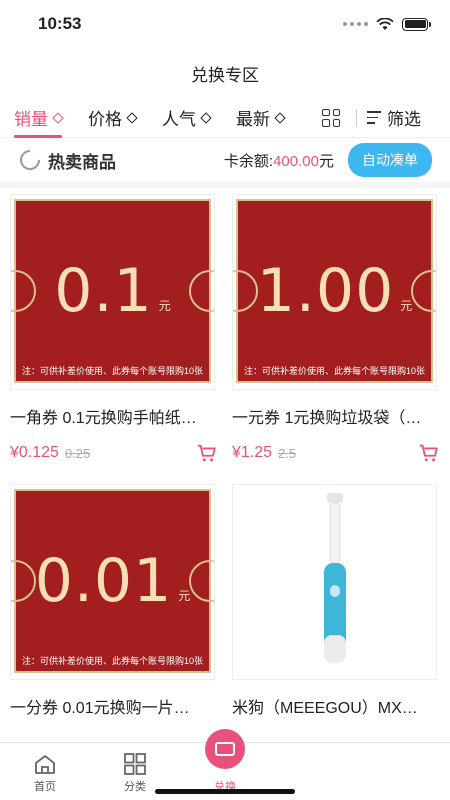 The width and height of the screenshot is (450, 800). I want to click on coupon-graphic: 0.1 元 注：可供补差价使用、此券每个账号限购10张, so click(112, 291).